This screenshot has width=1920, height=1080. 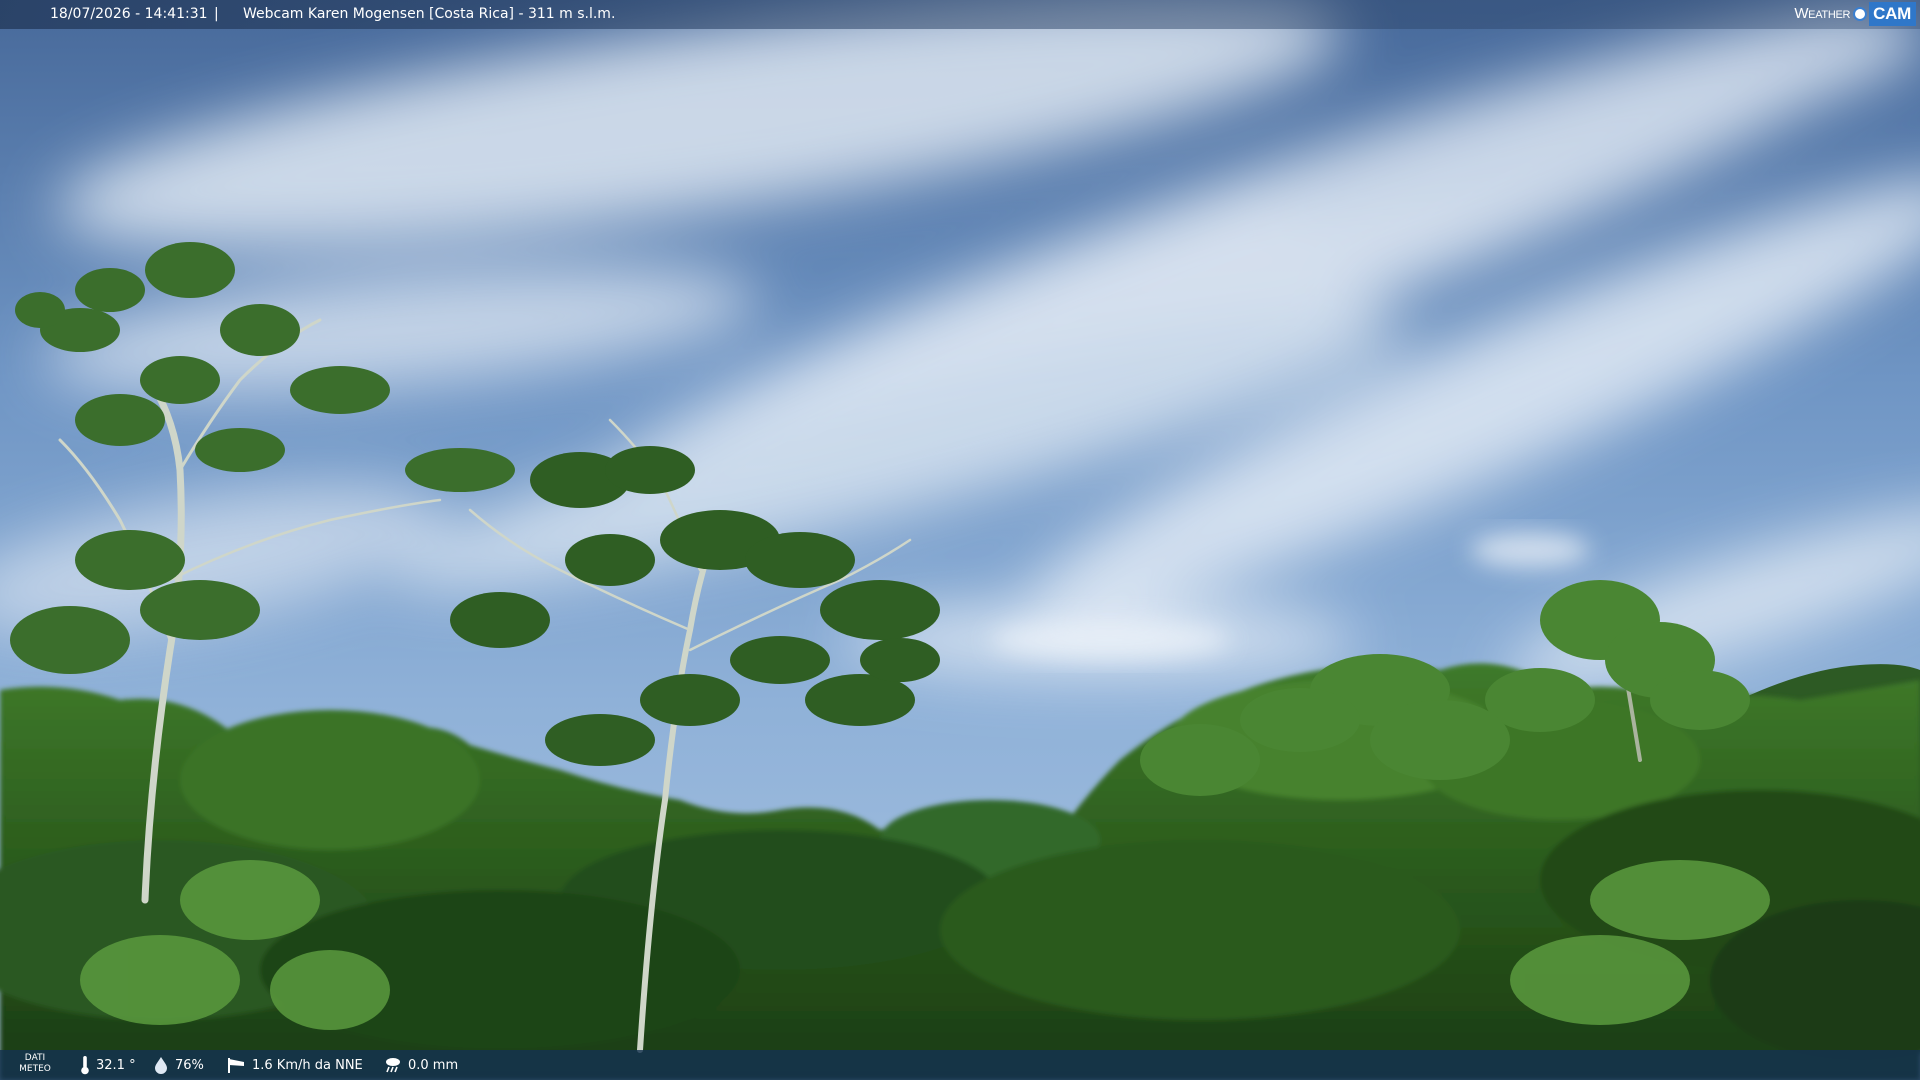 I want to click on humidity-metric: 76%, so click(x=178, y=1065).